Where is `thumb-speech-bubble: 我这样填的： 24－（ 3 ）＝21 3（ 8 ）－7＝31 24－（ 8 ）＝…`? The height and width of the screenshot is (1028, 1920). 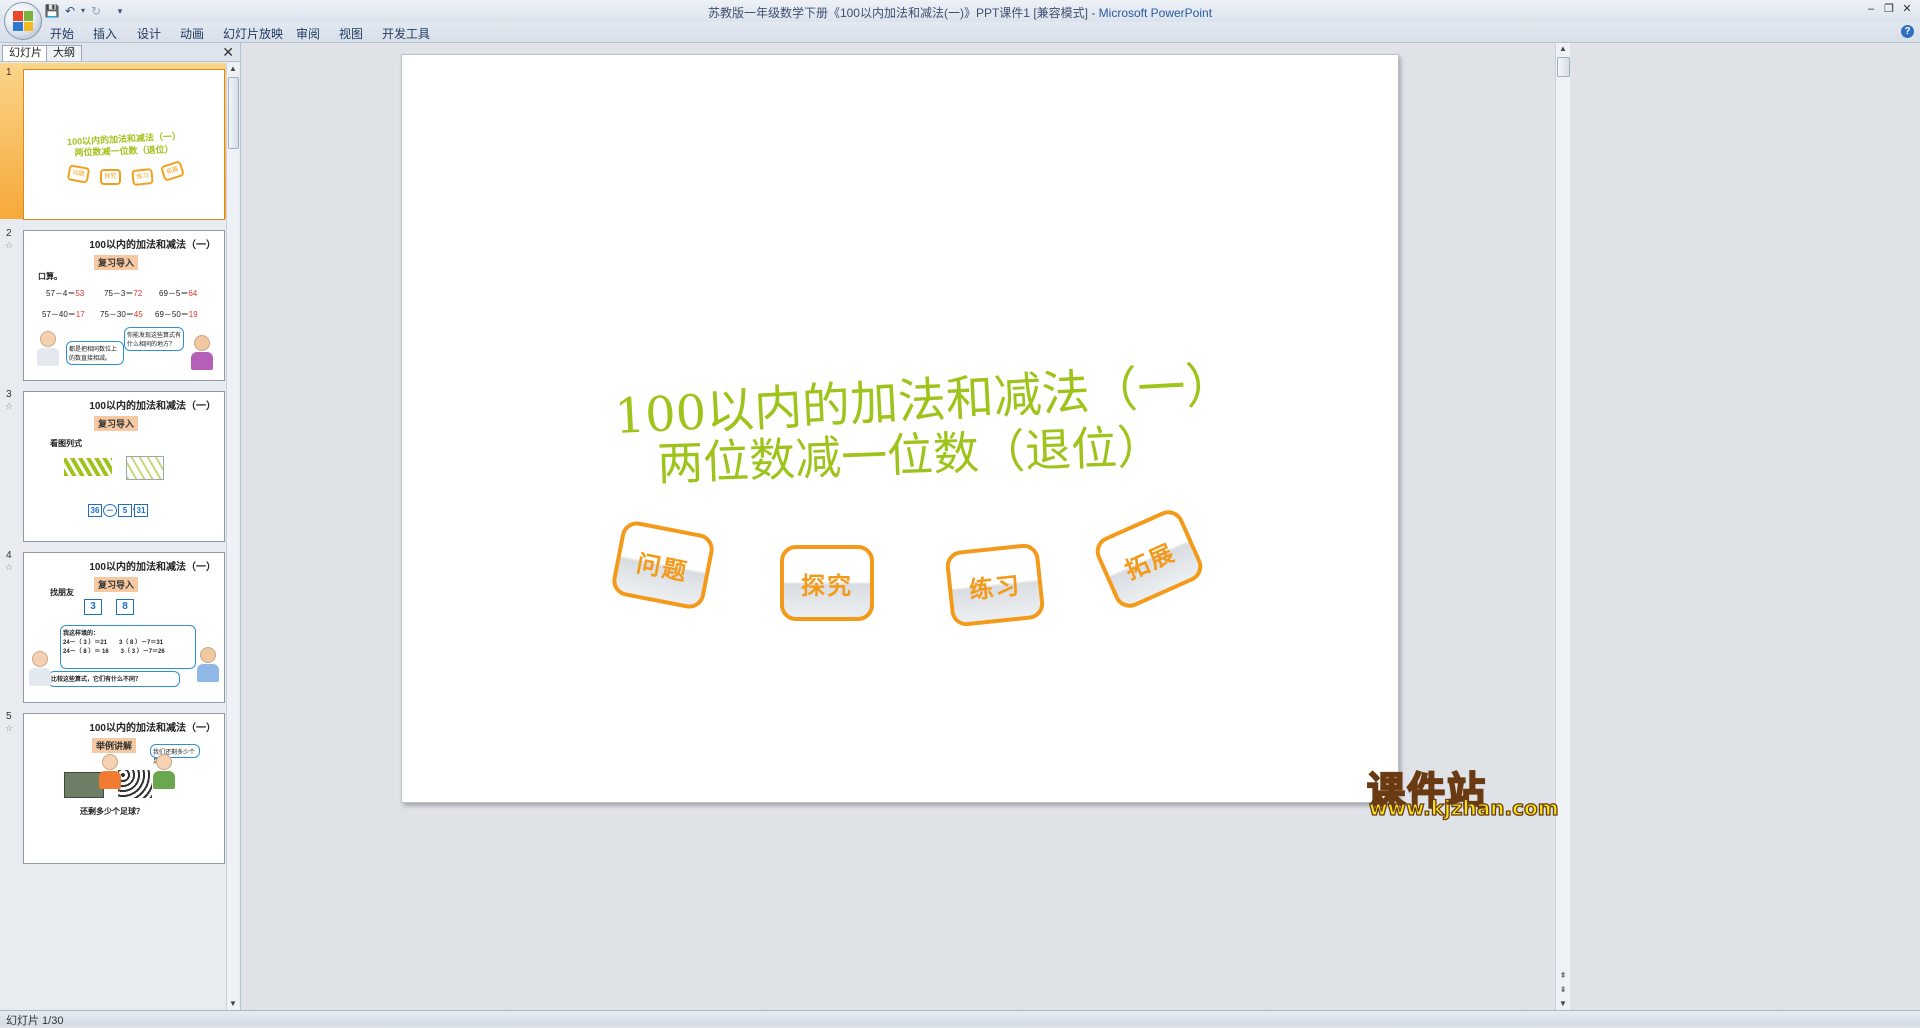 thumb-speech-bubble: 我这样填的： 24－（ 3 ）＝21 3（ 8 ）－7＝31 24－（ 8 ）＝… is located at coordinates (128, 647).